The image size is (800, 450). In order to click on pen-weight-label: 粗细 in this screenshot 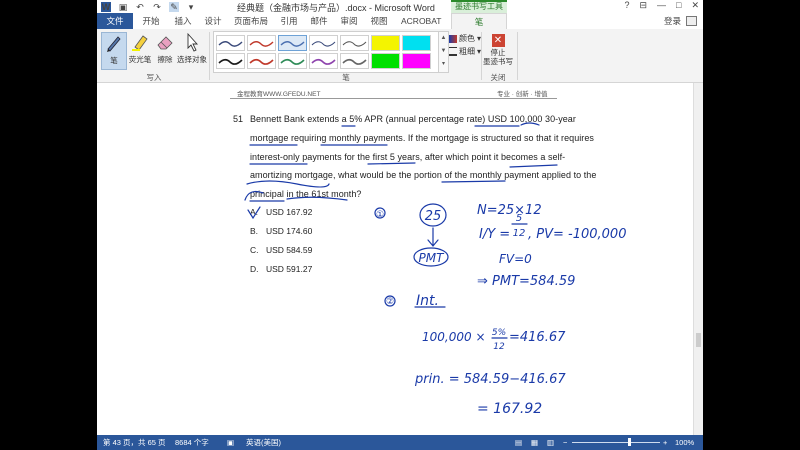, I will do `click(467, 51)`.